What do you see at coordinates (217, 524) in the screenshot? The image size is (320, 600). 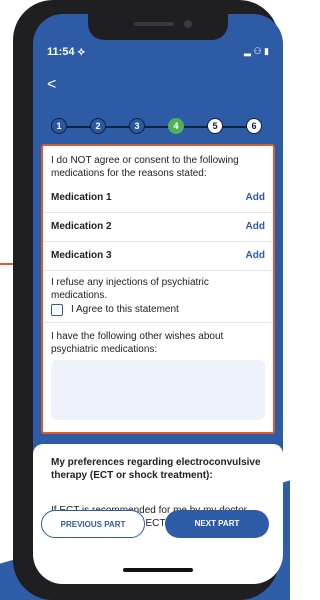 I see `next-part-button: NEXT PART` at bounding box center [217, 524].